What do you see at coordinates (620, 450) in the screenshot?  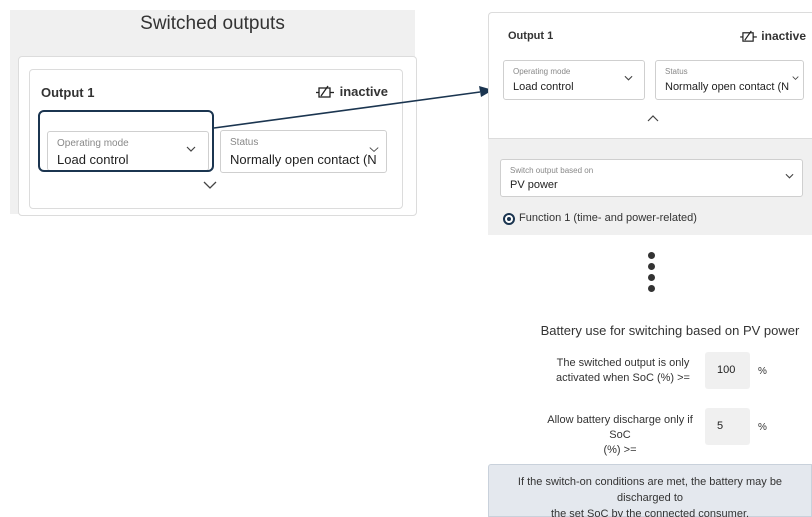 I see `soc-discharge-label-line2: (%) >=` at bounding box center [620, 450].